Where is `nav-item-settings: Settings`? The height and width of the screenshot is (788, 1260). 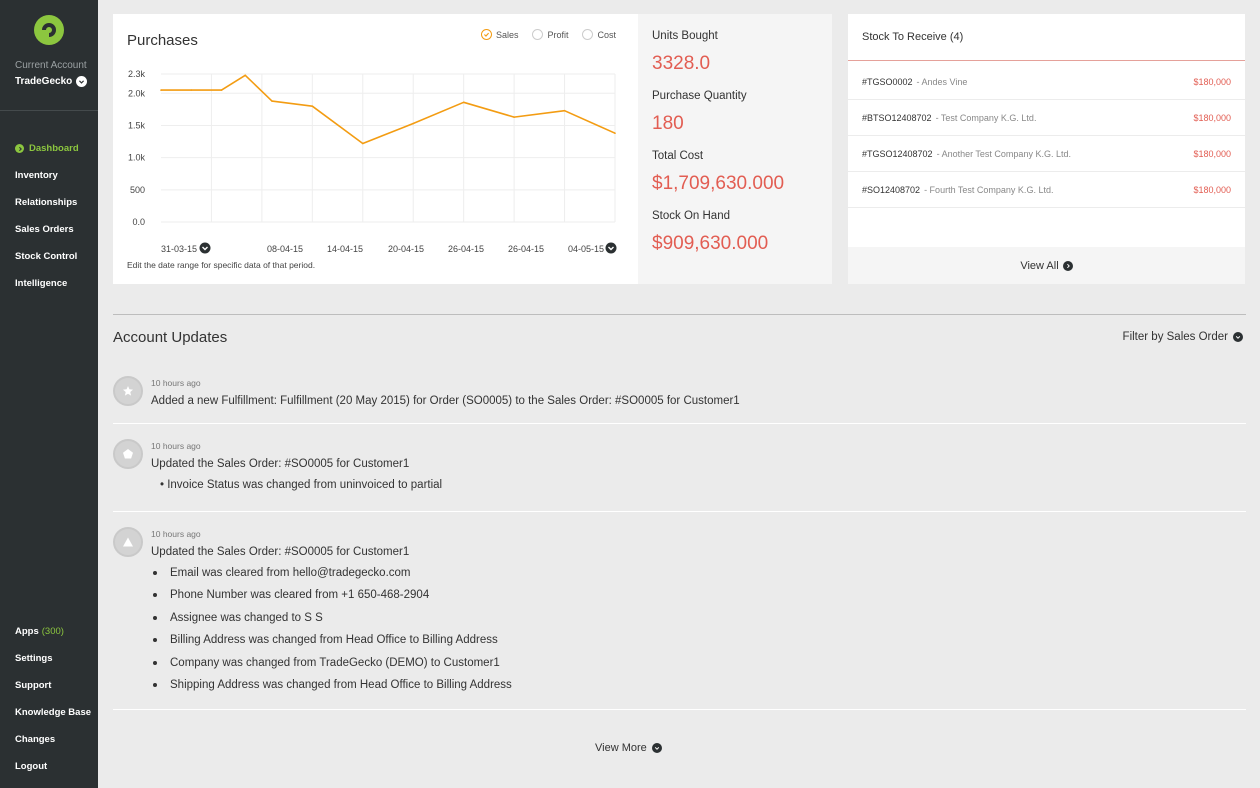
nav-item-settings: Settings is located at coordinates (53, 658).